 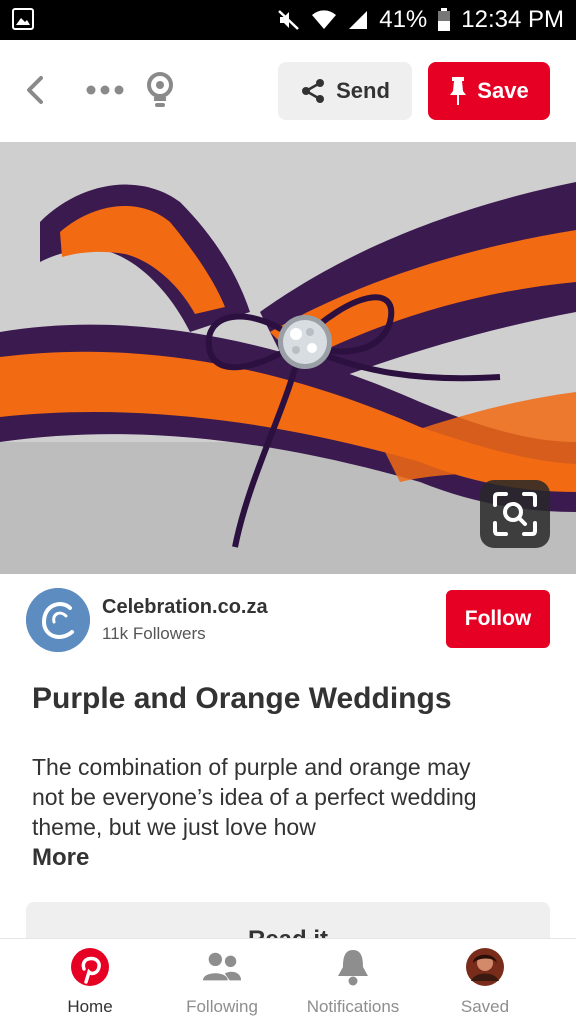 I want to click on visual-search-lens-button, so click(x=515, y=514).